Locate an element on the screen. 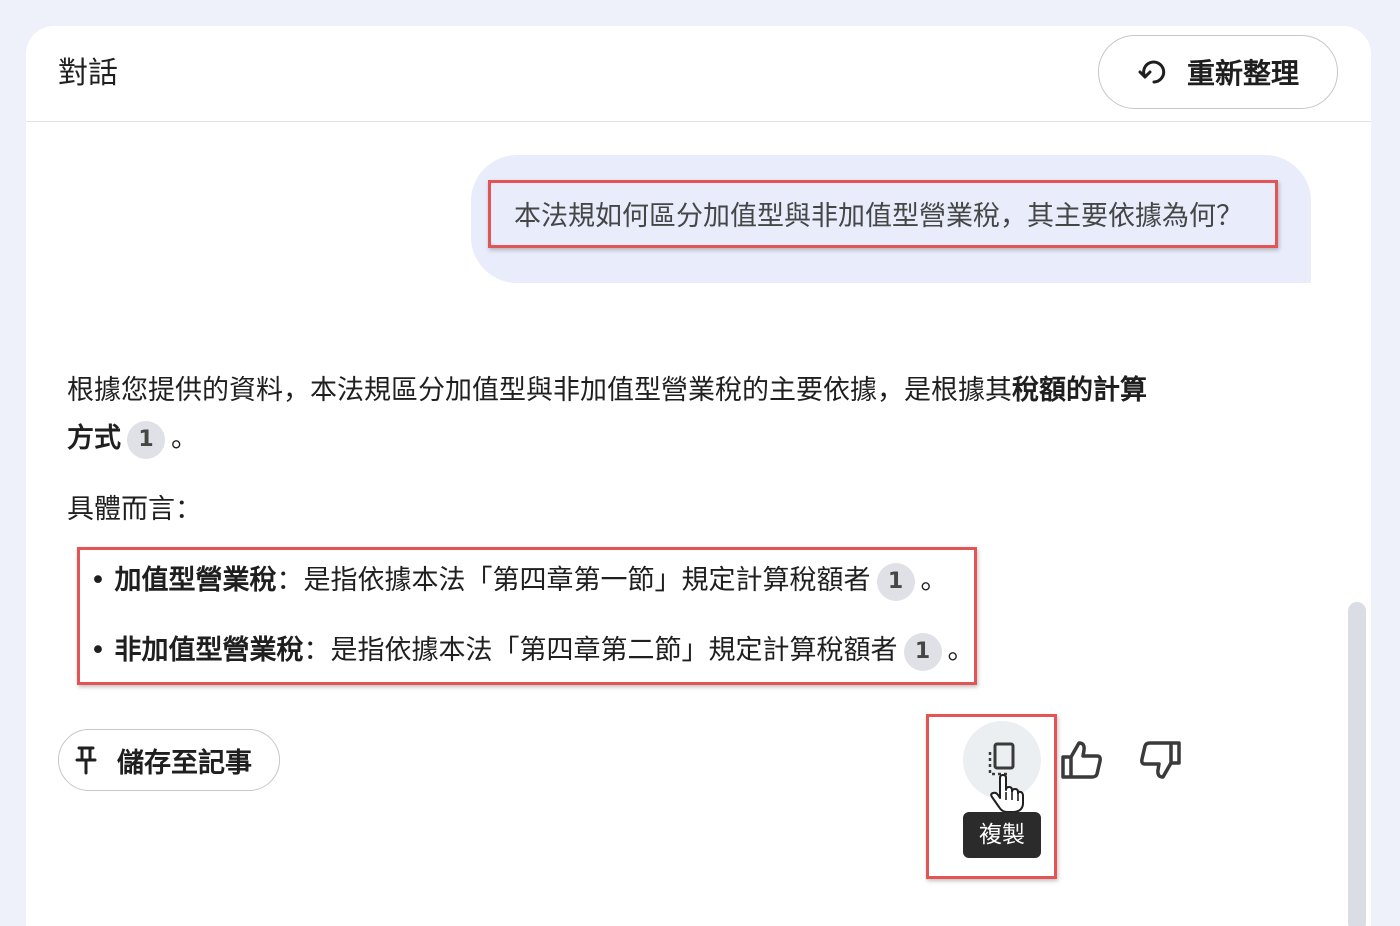  save-to-notes-button: 儲存至記事 is located at coordinates (169, 760).